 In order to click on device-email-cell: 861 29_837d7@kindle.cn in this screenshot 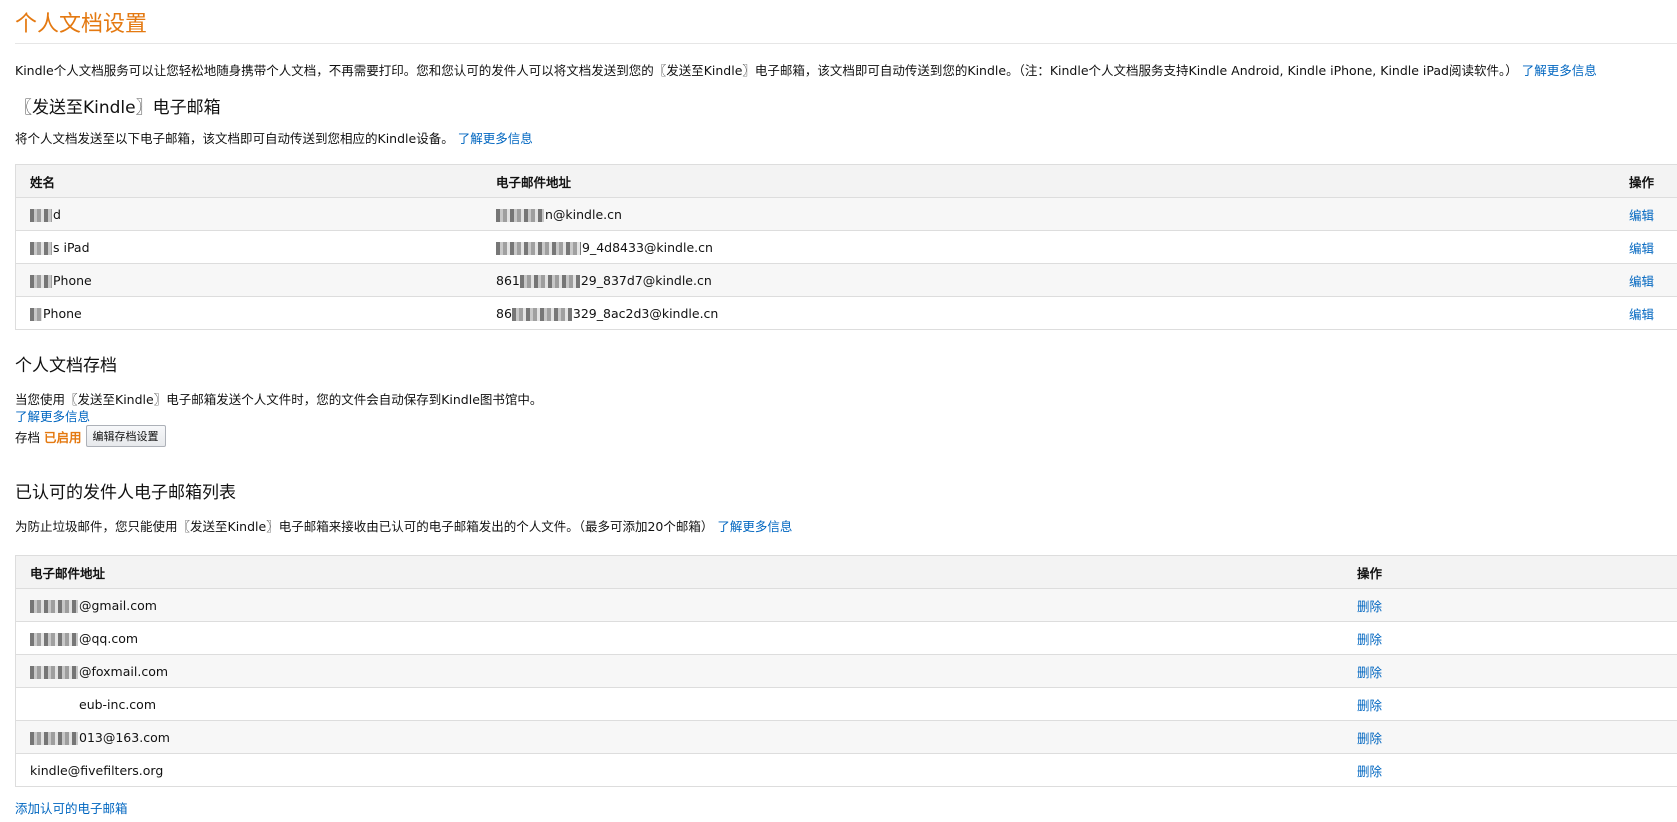, I will do `click(1048, 280)`.